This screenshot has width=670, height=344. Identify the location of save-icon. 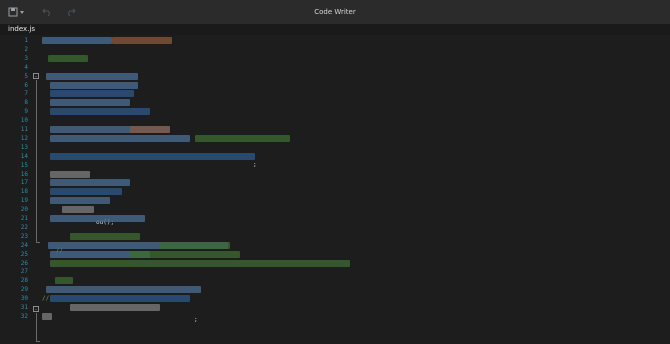
(16, 12).